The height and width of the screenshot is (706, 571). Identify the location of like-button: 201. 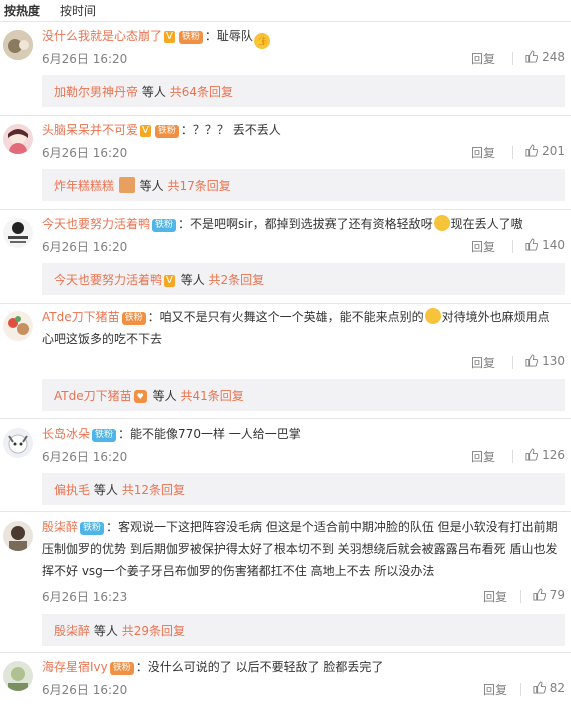
(545, 151).